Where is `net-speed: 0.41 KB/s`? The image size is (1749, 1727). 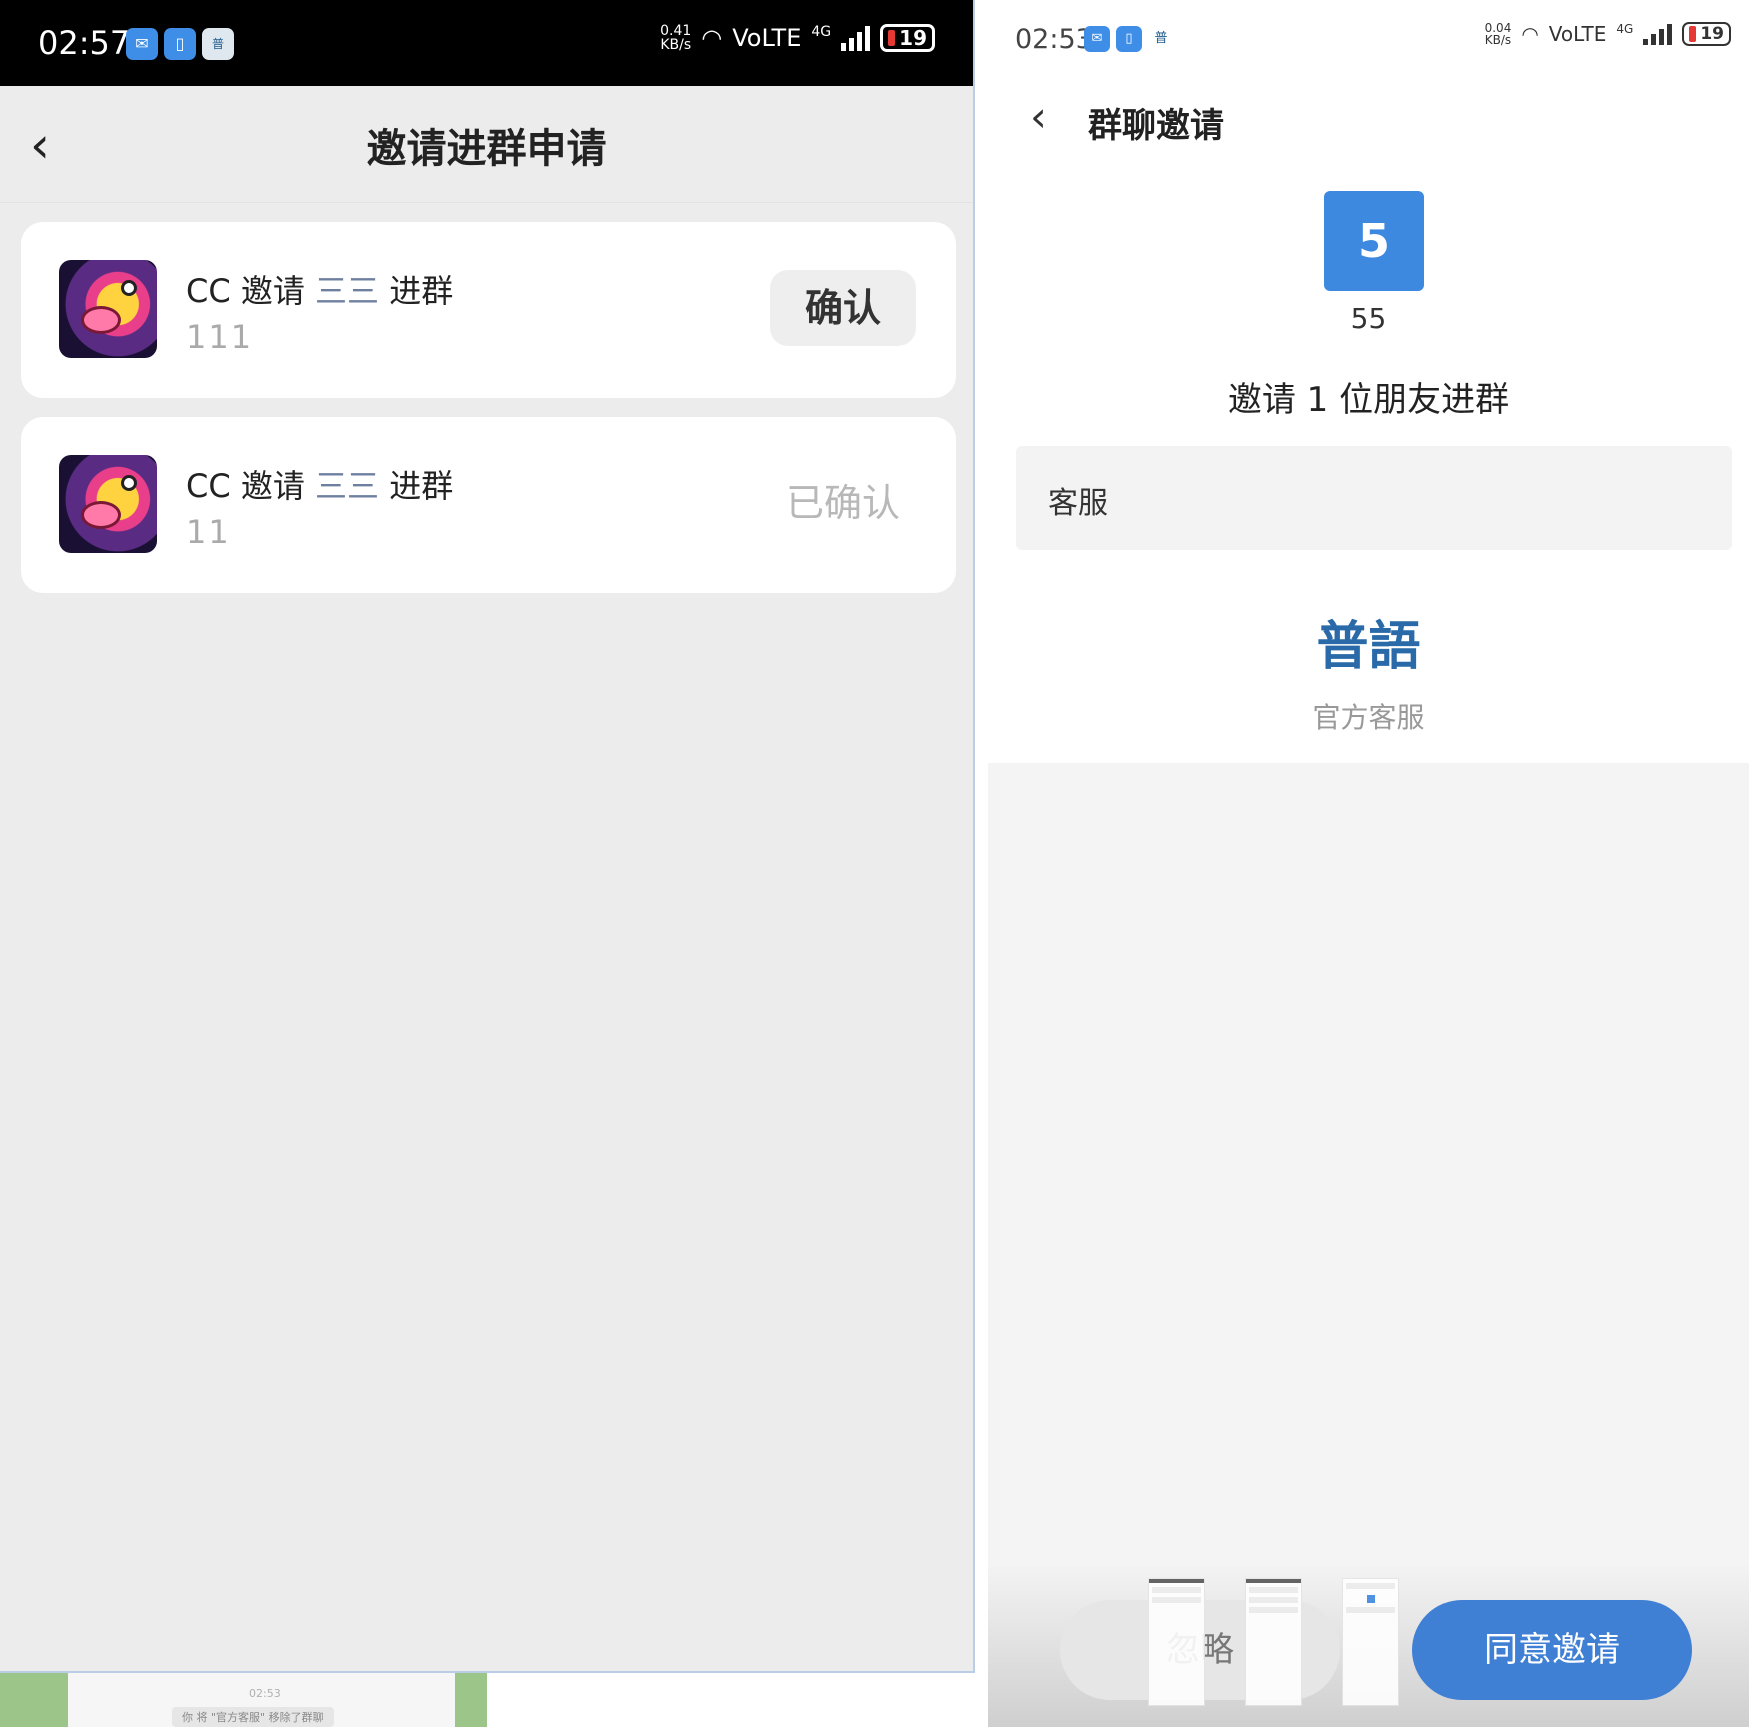 net-speed: 0.41 KB/s is located at coordinates (676, 38).